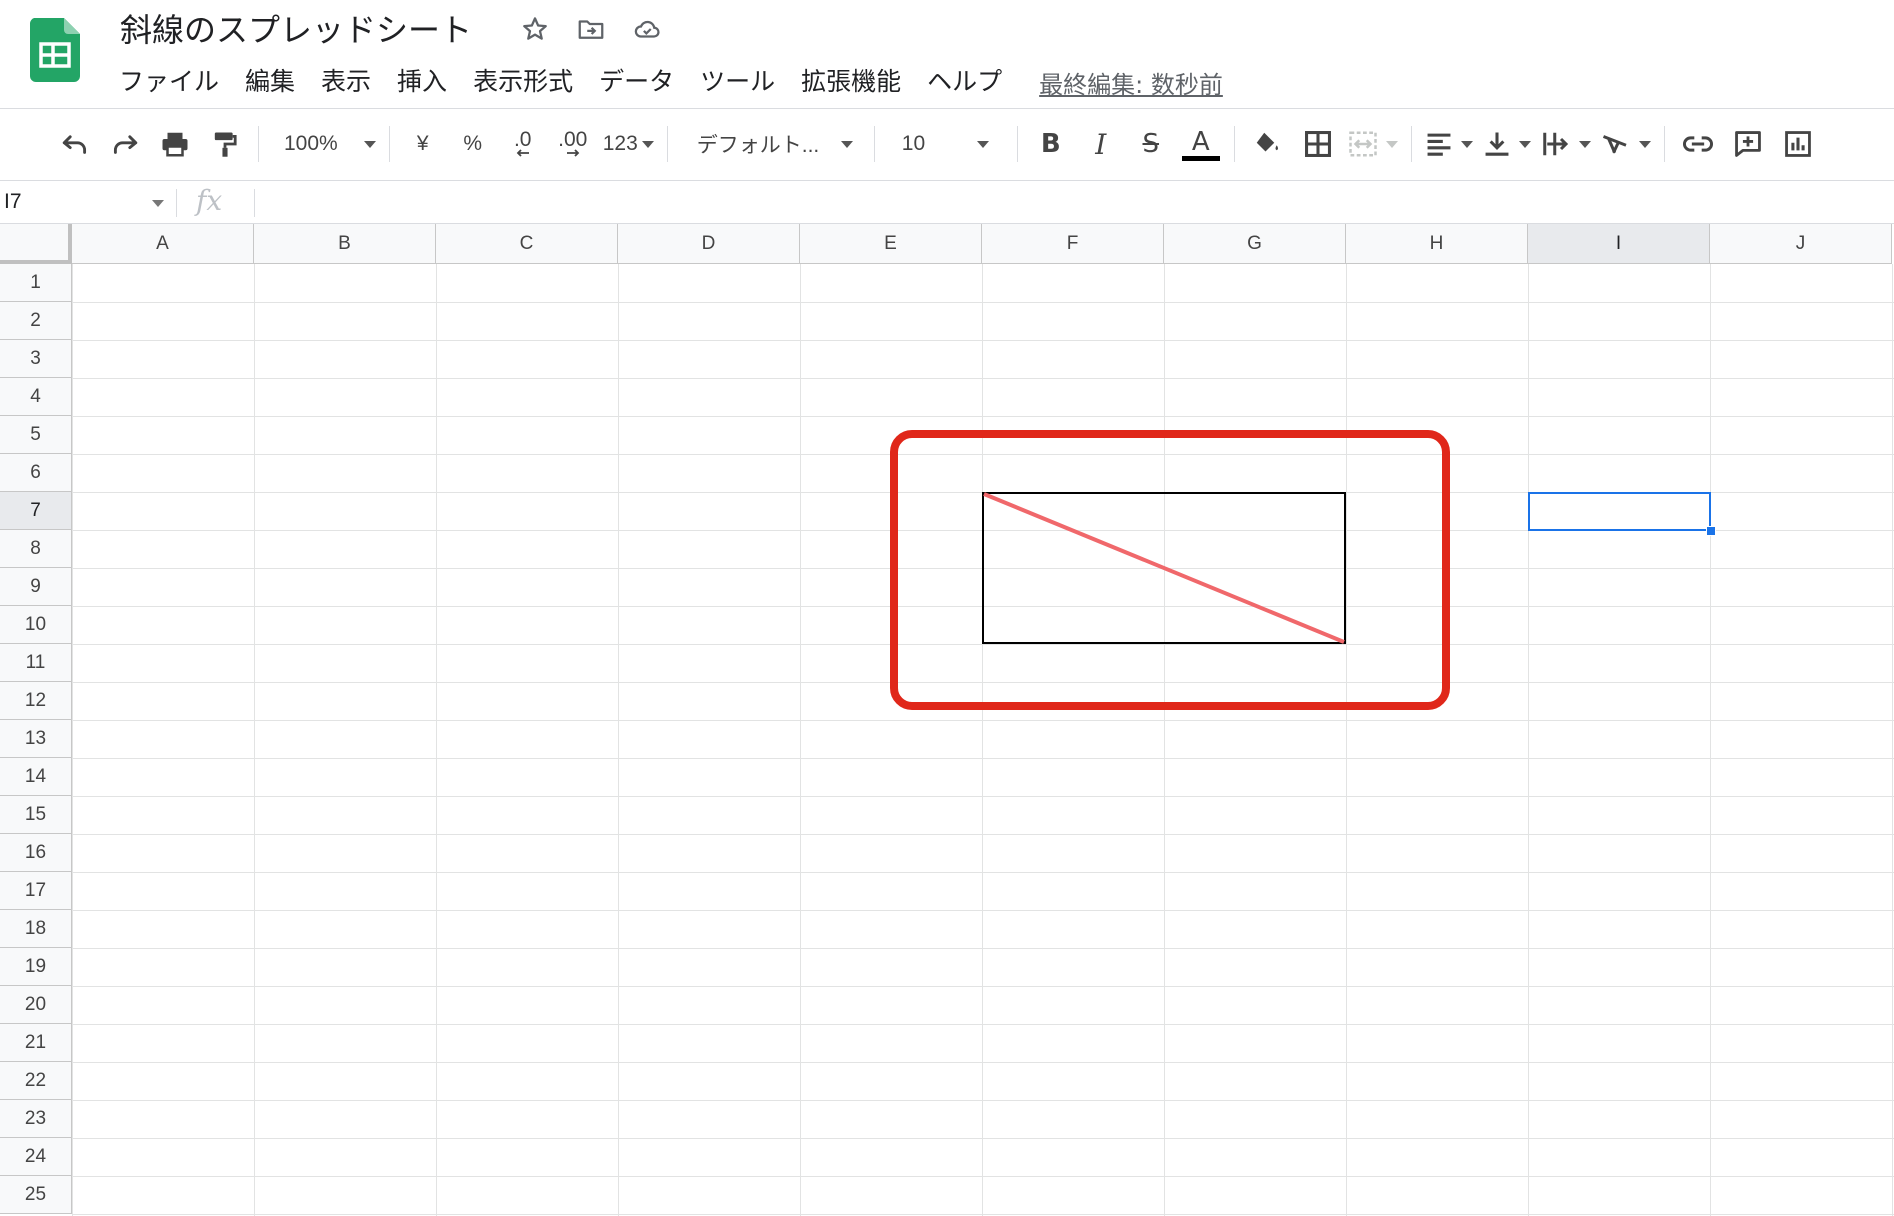  Describe the element at coordinates (891, 244) in the screenshot. I see `column-header-e: E` at that location.